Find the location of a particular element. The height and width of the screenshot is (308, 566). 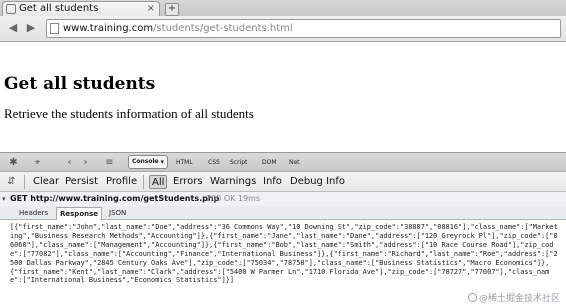

filter-errors-button: Errors is located at coordinates (188, 182).